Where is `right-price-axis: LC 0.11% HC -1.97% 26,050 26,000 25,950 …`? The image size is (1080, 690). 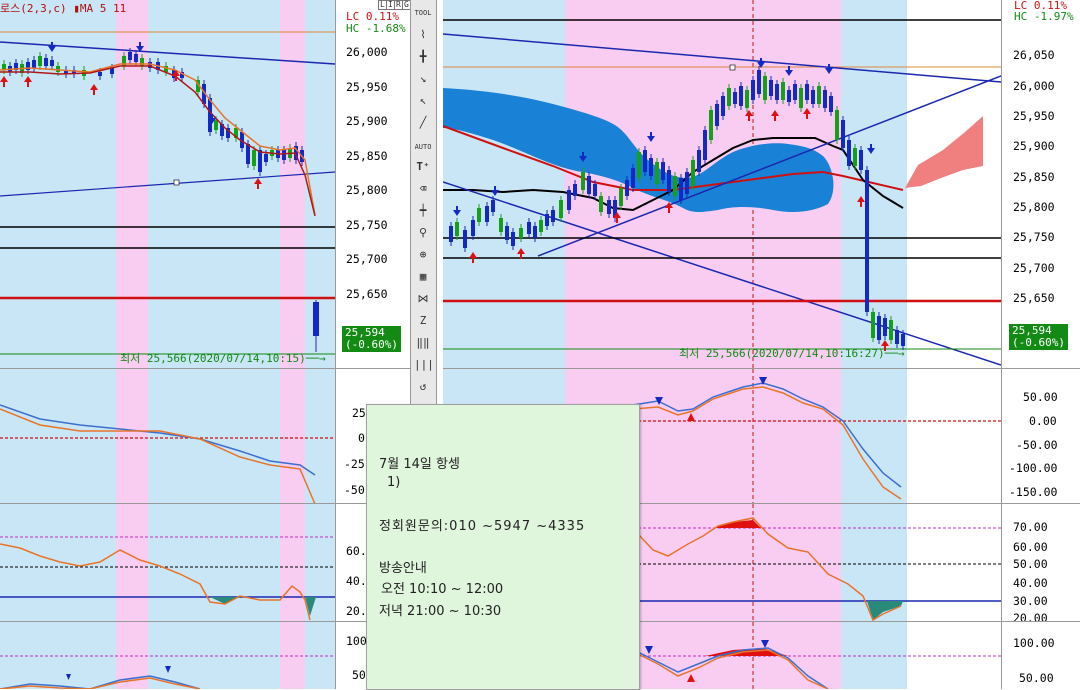
right-price-axis: LC 0.11% HC -1.97% 26,050 26,000 25,950 … is located at coordinates (1040, 184).